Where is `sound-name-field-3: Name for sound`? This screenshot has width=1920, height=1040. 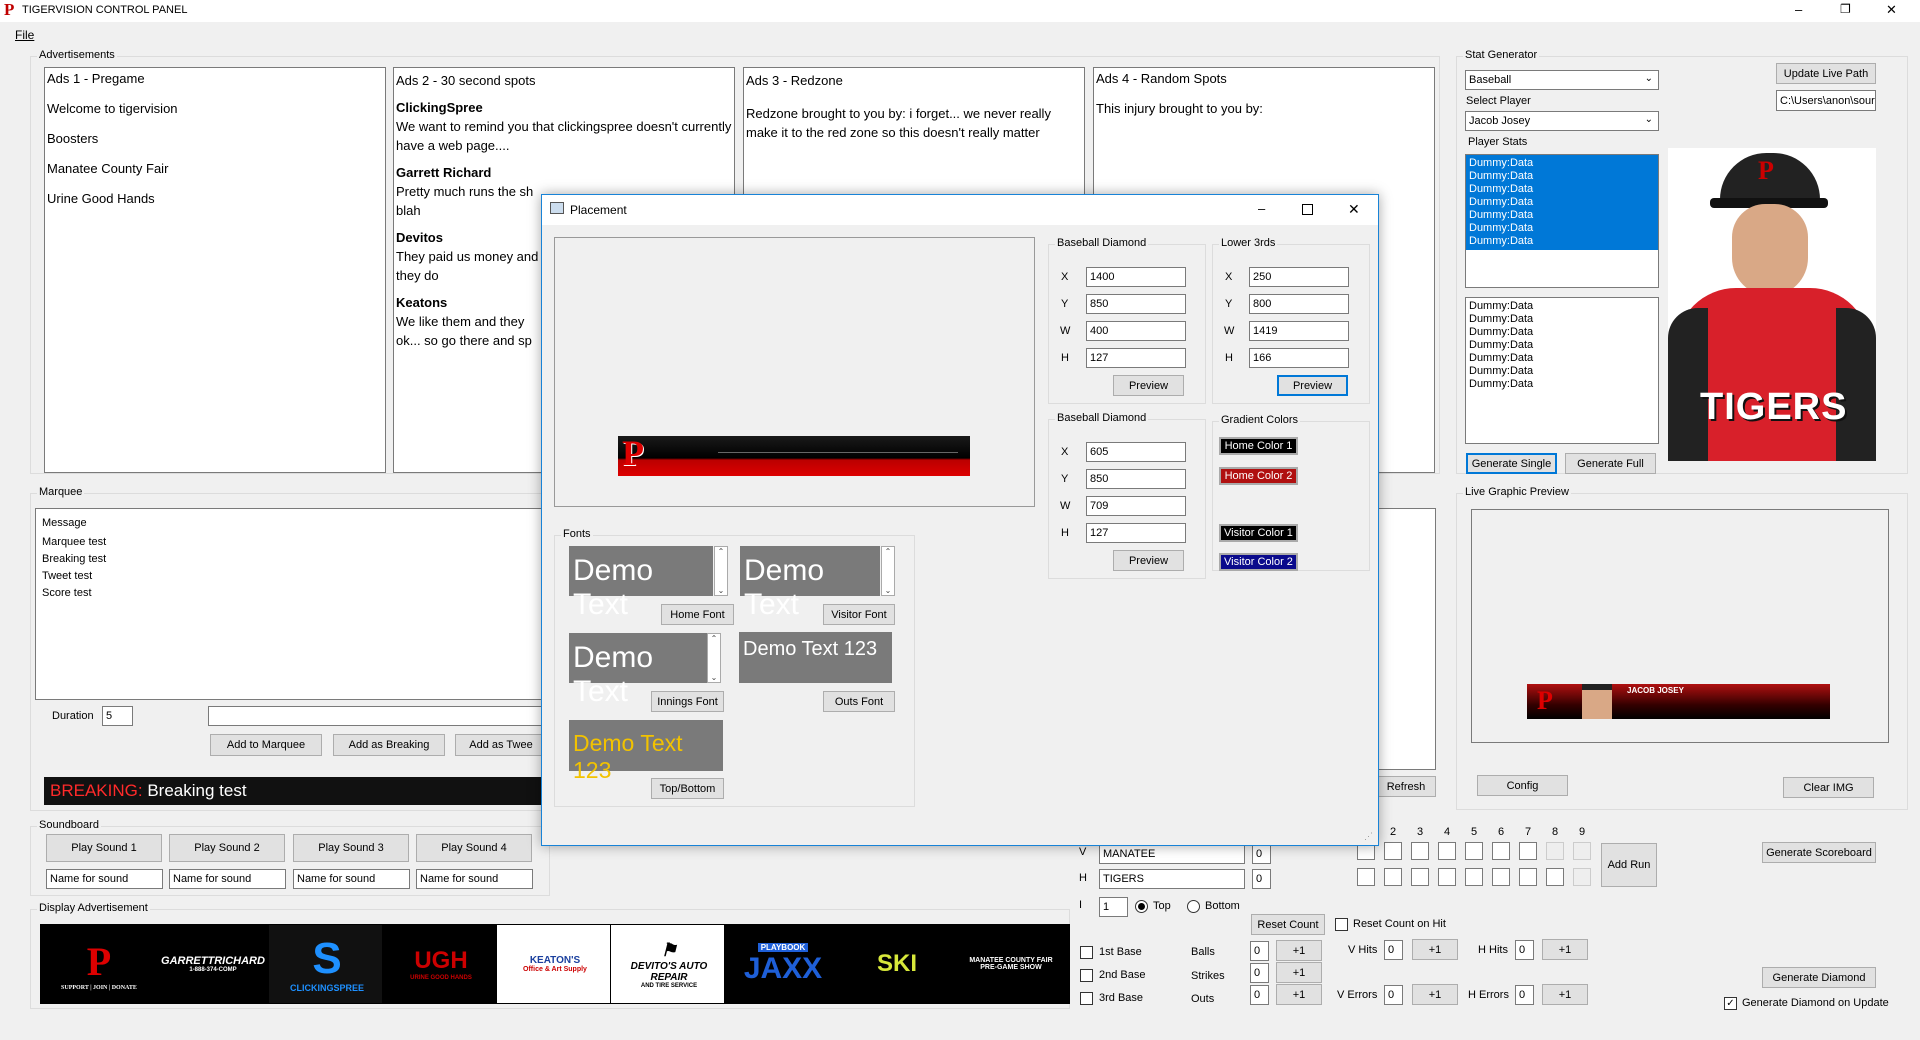
sound-name-field-3: Name for sound is located at coordinates (351, 879).